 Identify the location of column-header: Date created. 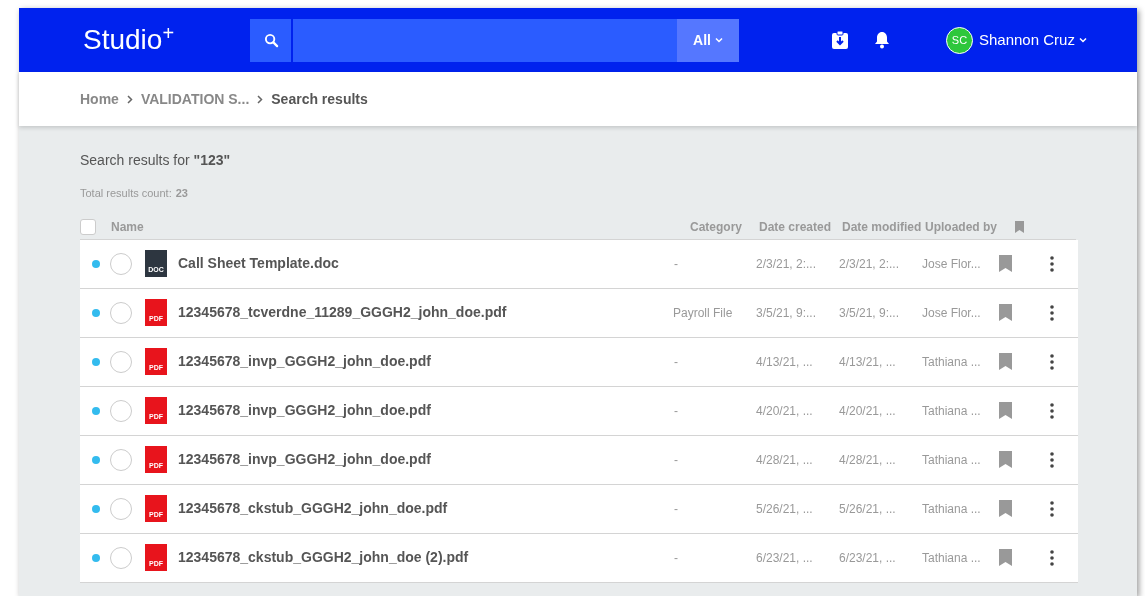
(800, 227).